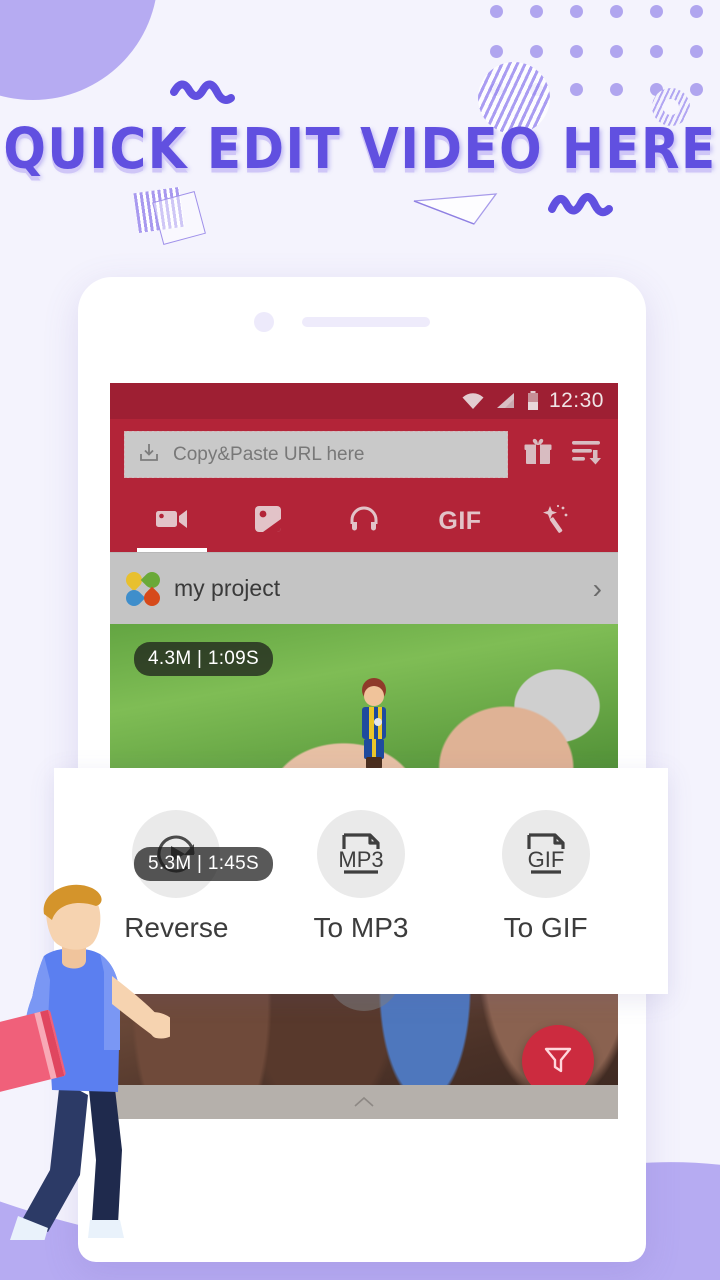 The width and height of the screenshot is (720, 1280). I want to click on tab-photo, so click(268, 521).